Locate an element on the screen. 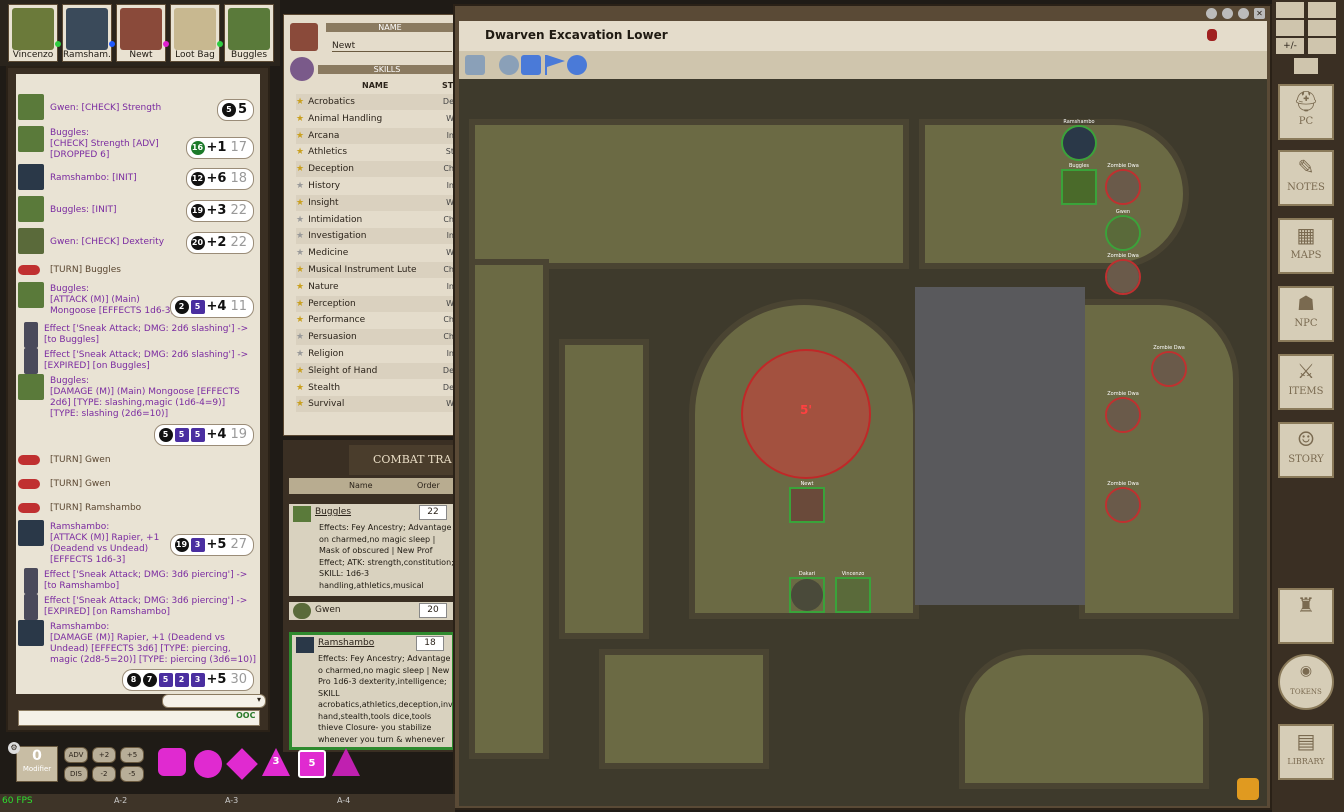 The height and width of the screenshot is (812, 1344). skill-row: ★ Intimidation Ch is located at coordinates (376, 220).